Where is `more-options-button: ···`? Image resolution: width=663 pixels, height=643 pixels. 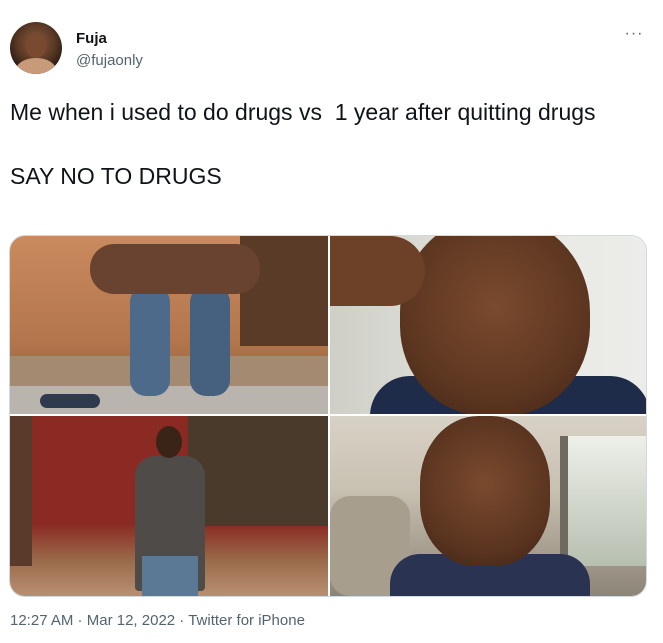
more-options-button: ··· is located at coordinates (634, 36).